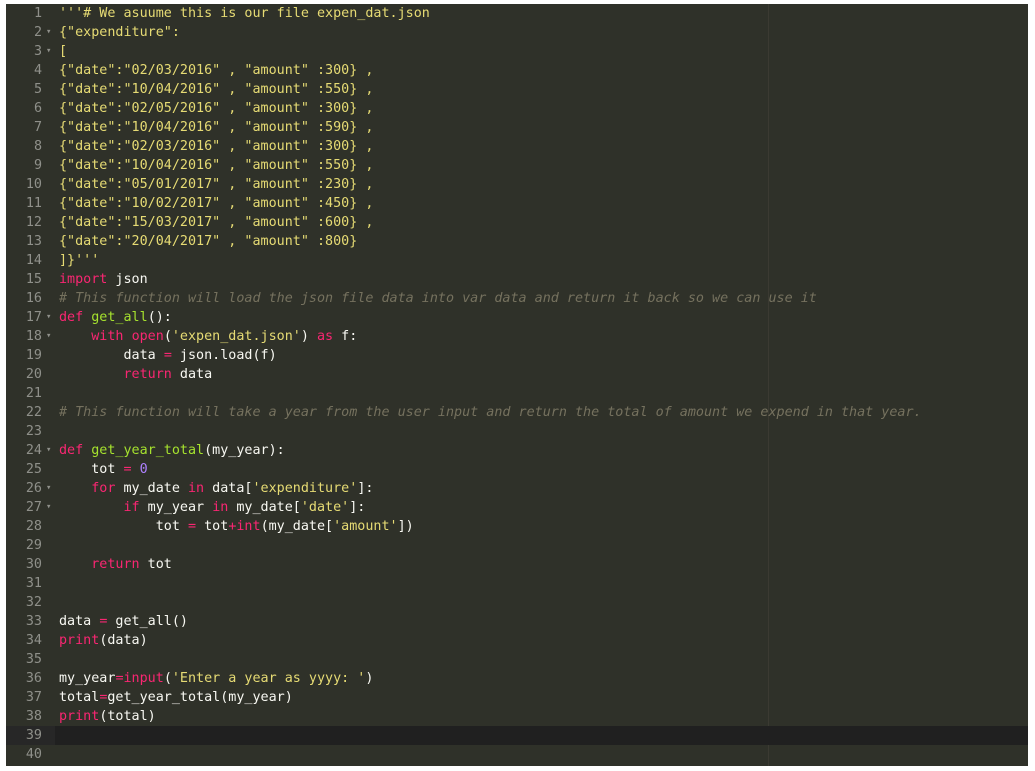  I want to click on code-line: 20 return data, so click(517, 374).